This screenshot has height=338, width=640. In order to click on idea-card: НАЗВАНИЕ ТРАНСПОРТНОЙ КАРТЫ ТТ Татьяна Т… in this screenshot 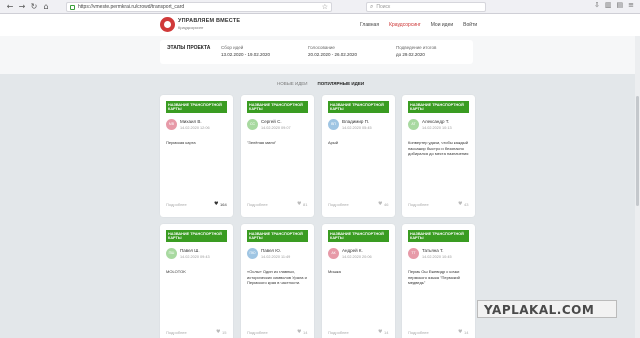, I will do `click(438, 281)`.